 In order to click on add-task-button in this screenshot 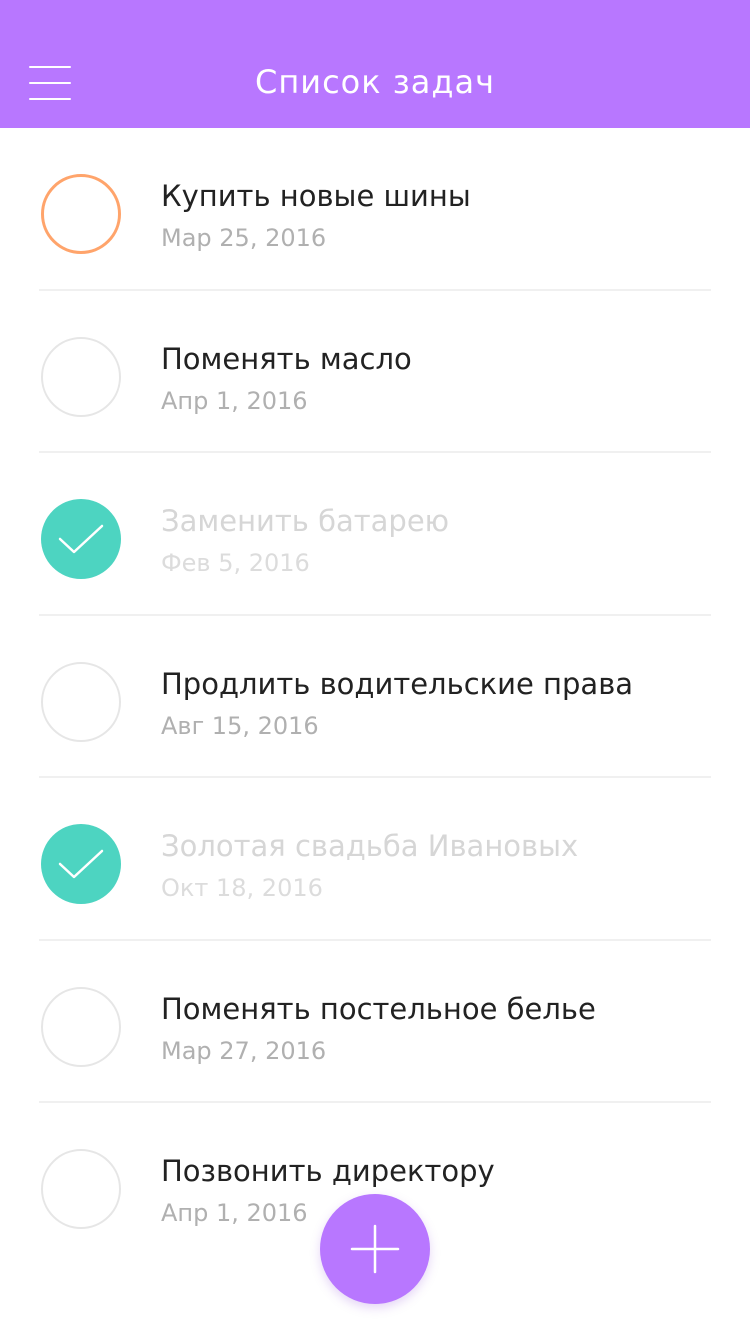, I will do `click(375, 1249)`.